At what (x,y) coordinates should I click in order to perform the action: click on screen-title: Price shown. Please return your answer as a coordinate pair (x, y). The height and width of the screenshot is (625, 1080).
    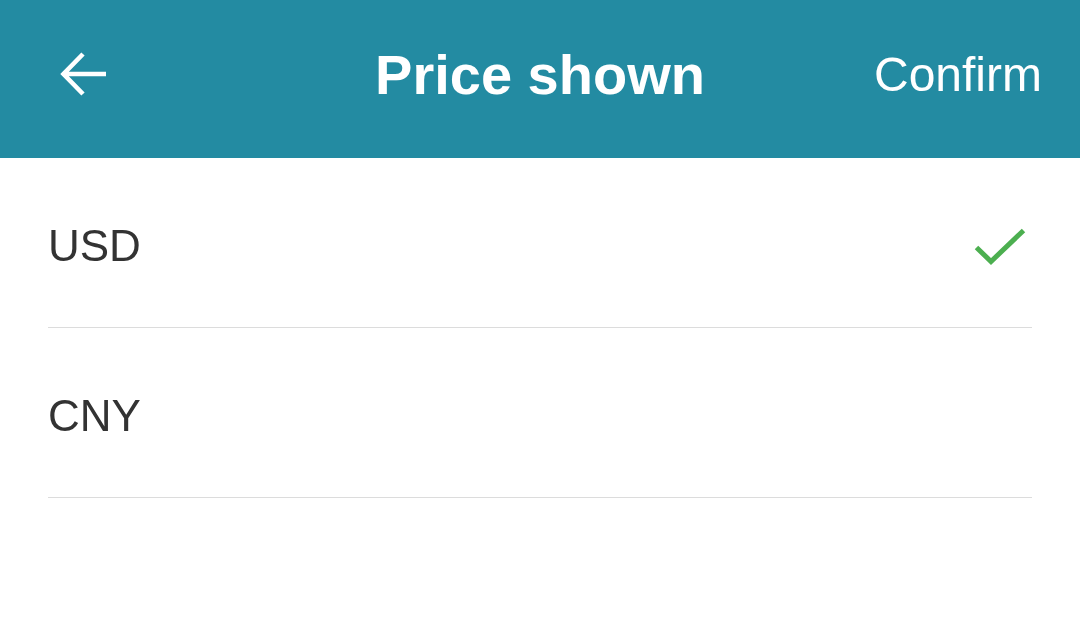
    Looking at the image, I should click on (540, 75).